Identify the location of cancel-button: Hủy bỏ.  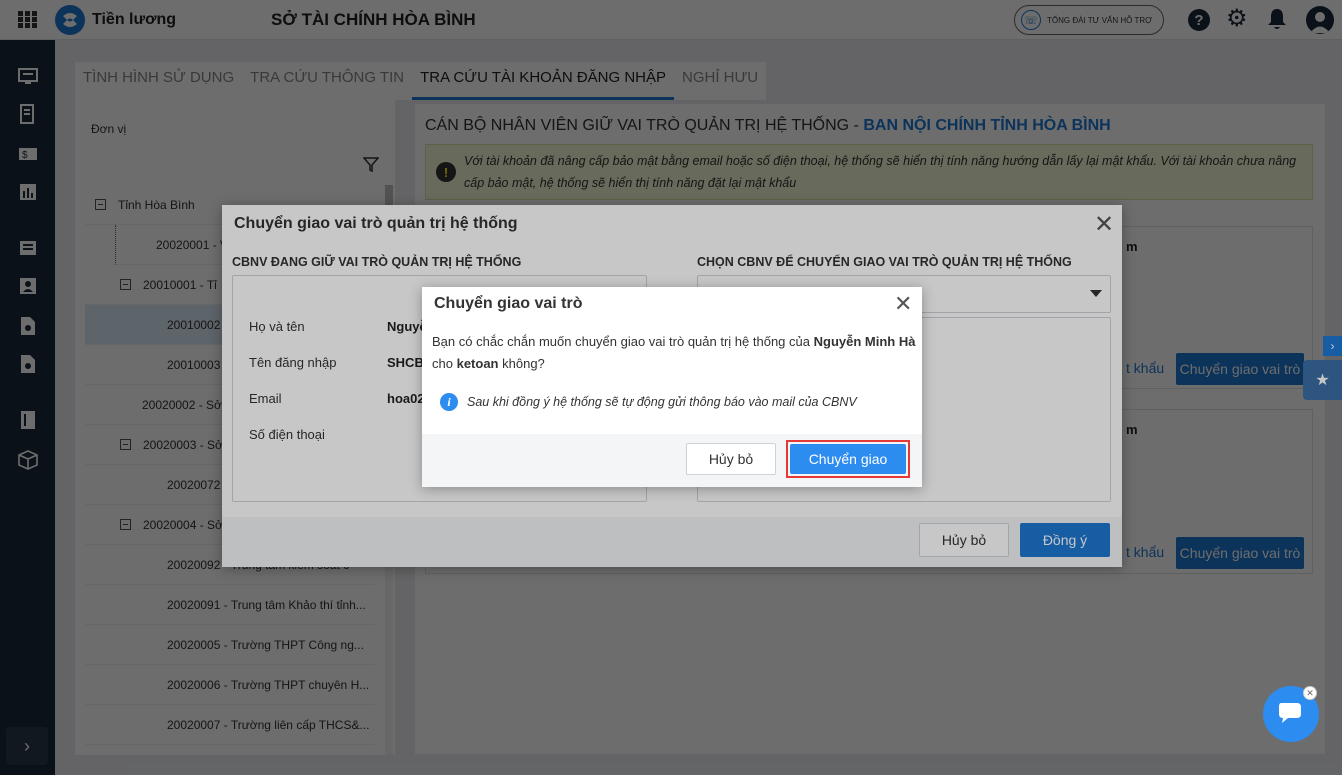
(731, 459).